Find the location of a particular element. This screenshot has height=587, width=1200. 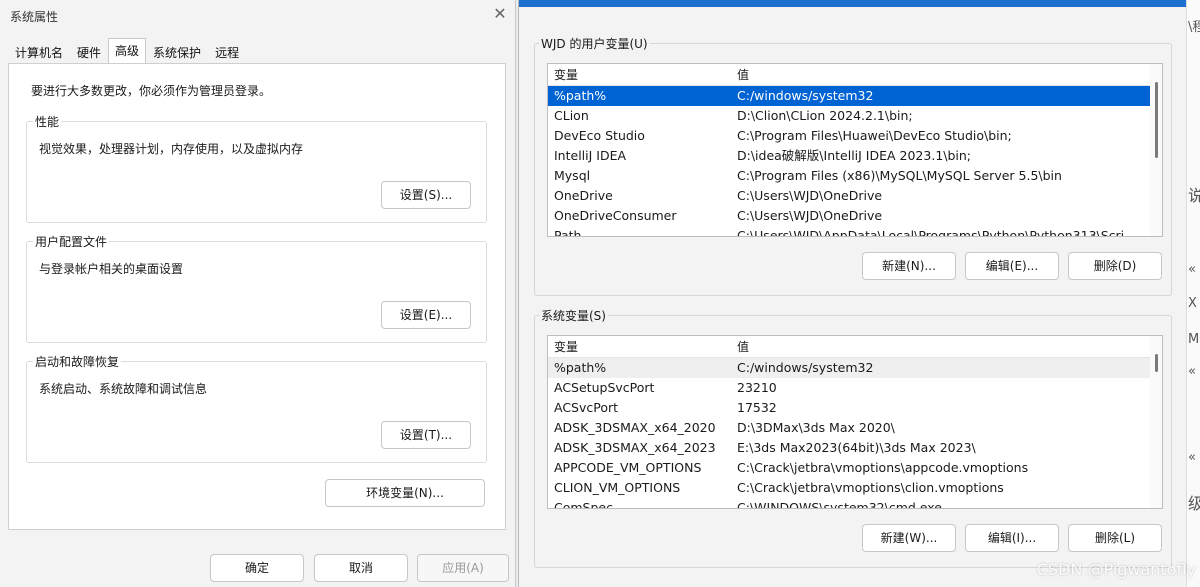

user-profiles-title: 用户配置文件 is located at coordinates (71, 241).